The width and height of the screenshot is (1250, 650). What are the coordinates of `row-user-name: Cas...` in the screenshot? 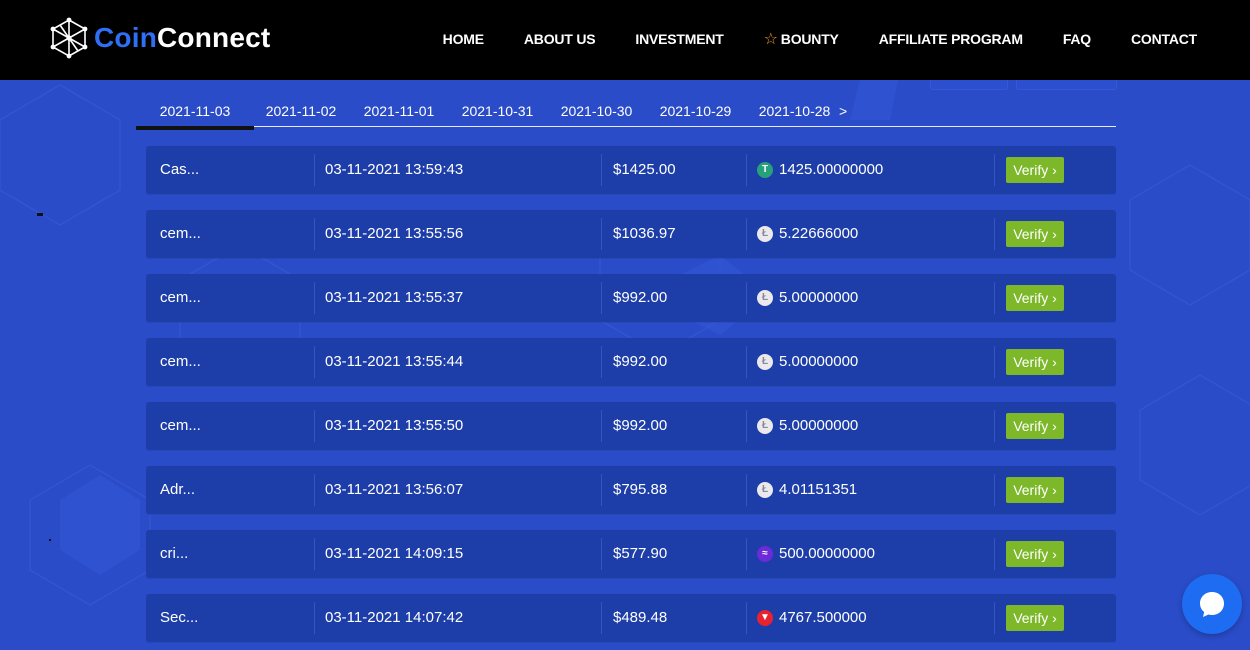 It's located at (180, 169).